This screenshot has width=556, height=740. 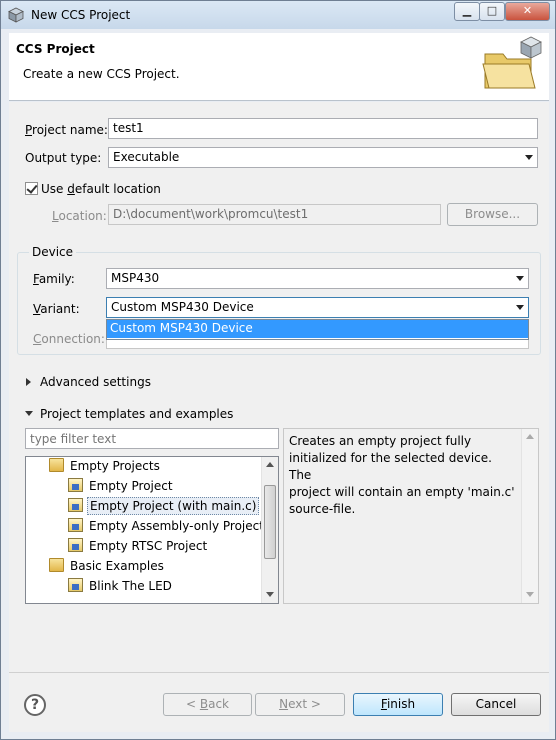 I want to click on use-default-location-label: Use default location, so click(x=101, y=189).